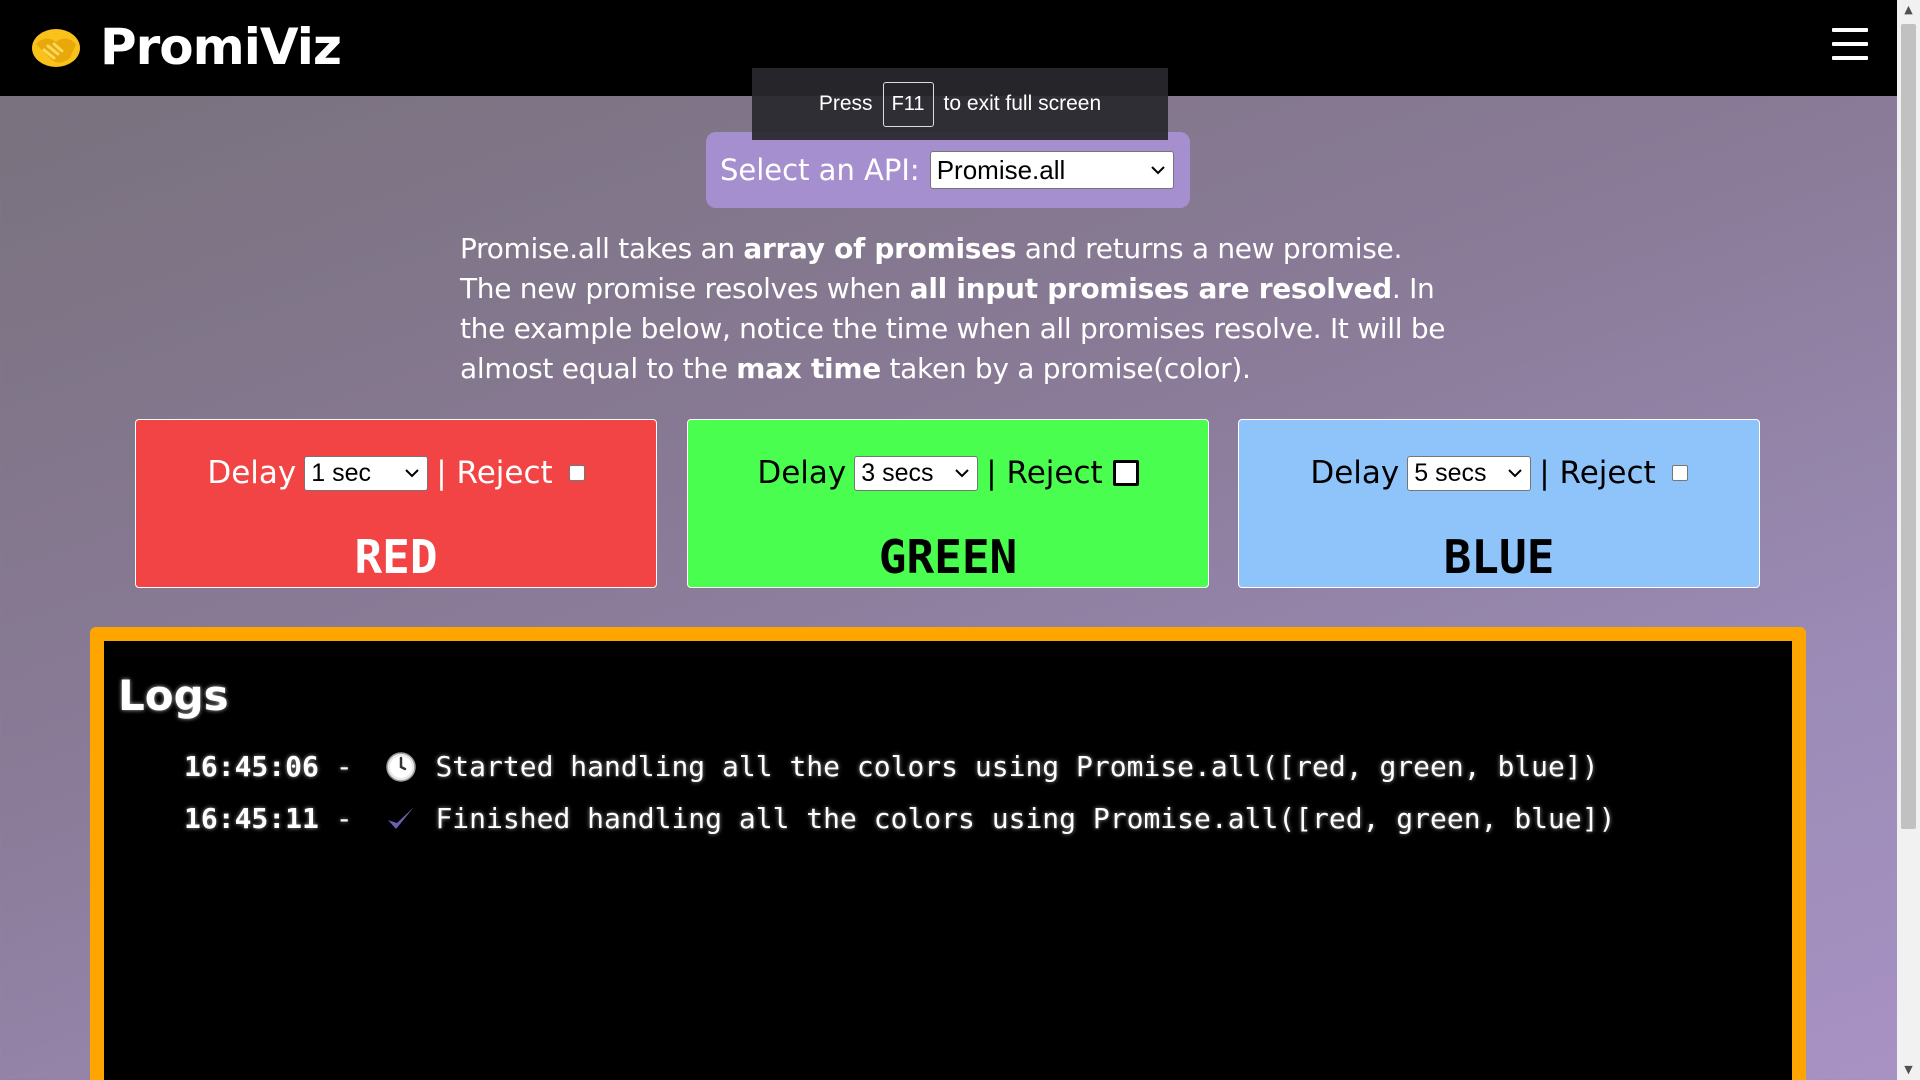  I want to click on api-selector-panel: Select an API: Promise.all, so click(948, 170).